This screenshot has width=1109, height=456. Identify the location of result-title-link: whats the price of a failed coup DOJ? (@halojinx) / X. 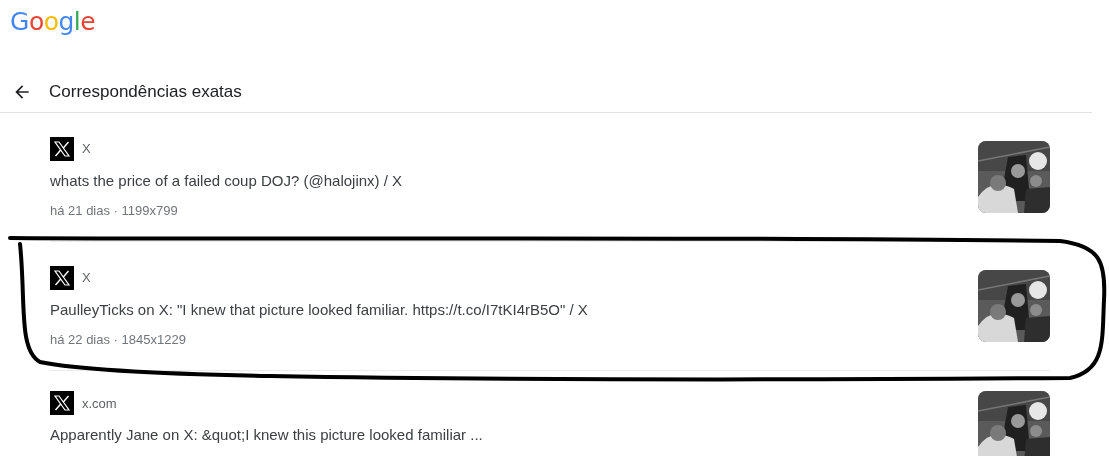
(226, 180).